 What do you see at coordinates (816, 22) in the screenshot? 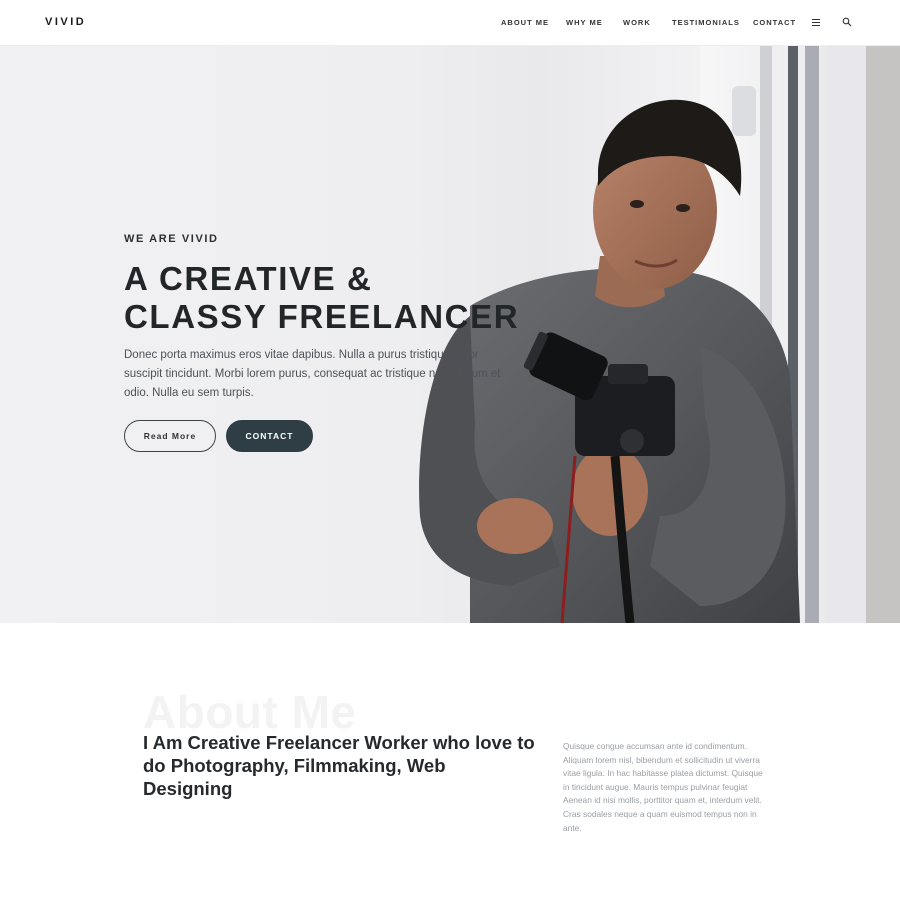
I see `hamburger-menu-icon` at bounding box center [816, 22].